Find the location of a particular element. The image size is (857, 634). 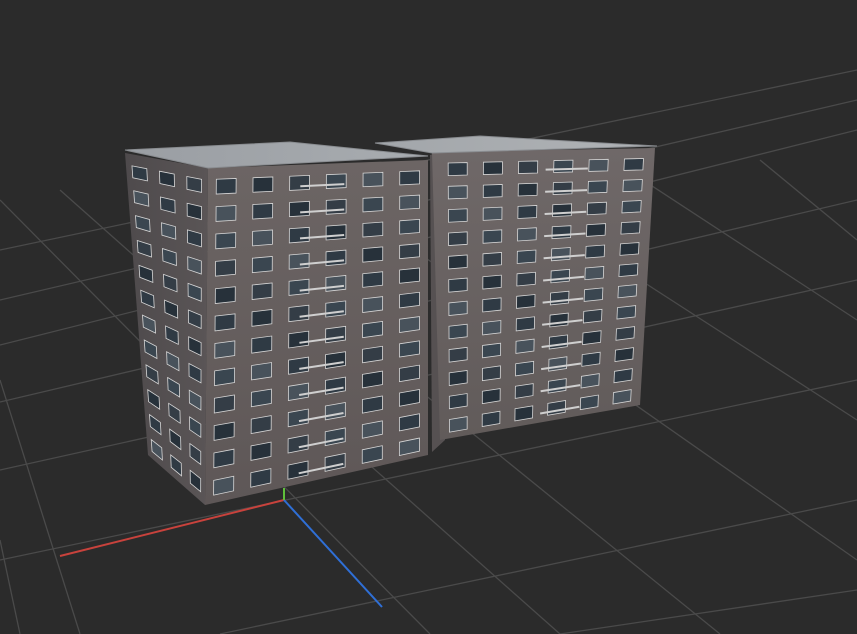

z-axis-line is located at coordinates (333, 553).